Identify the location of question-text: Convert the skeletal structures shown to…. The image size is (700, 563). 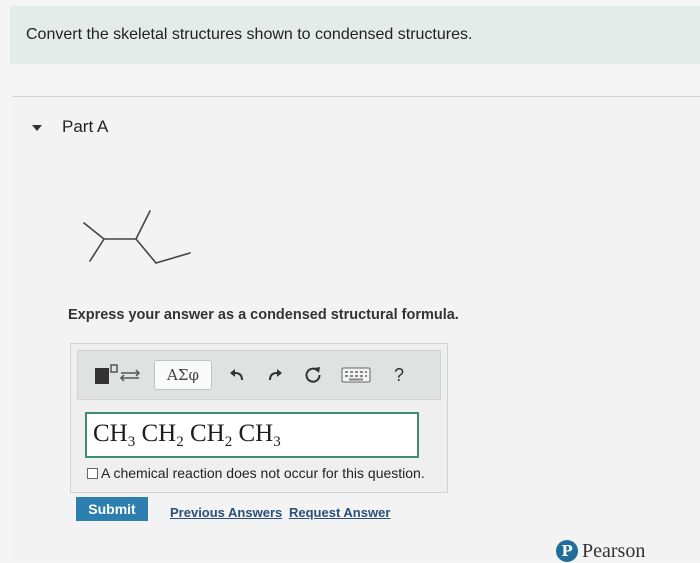
(249, 34).